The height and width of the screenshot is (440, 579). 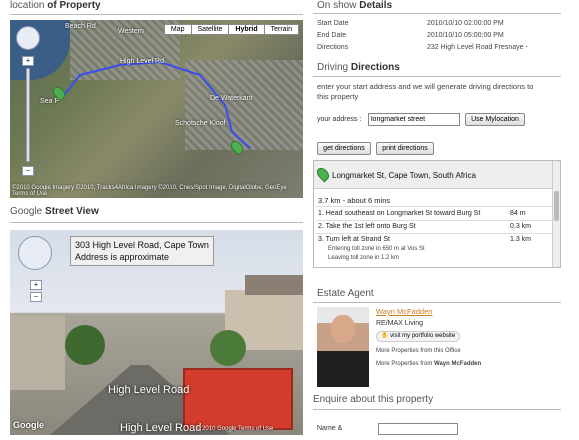 What do you see at coordinates (343, 347) in the screenshot?
I see `agent-photo` at bounding box center [343, 347].